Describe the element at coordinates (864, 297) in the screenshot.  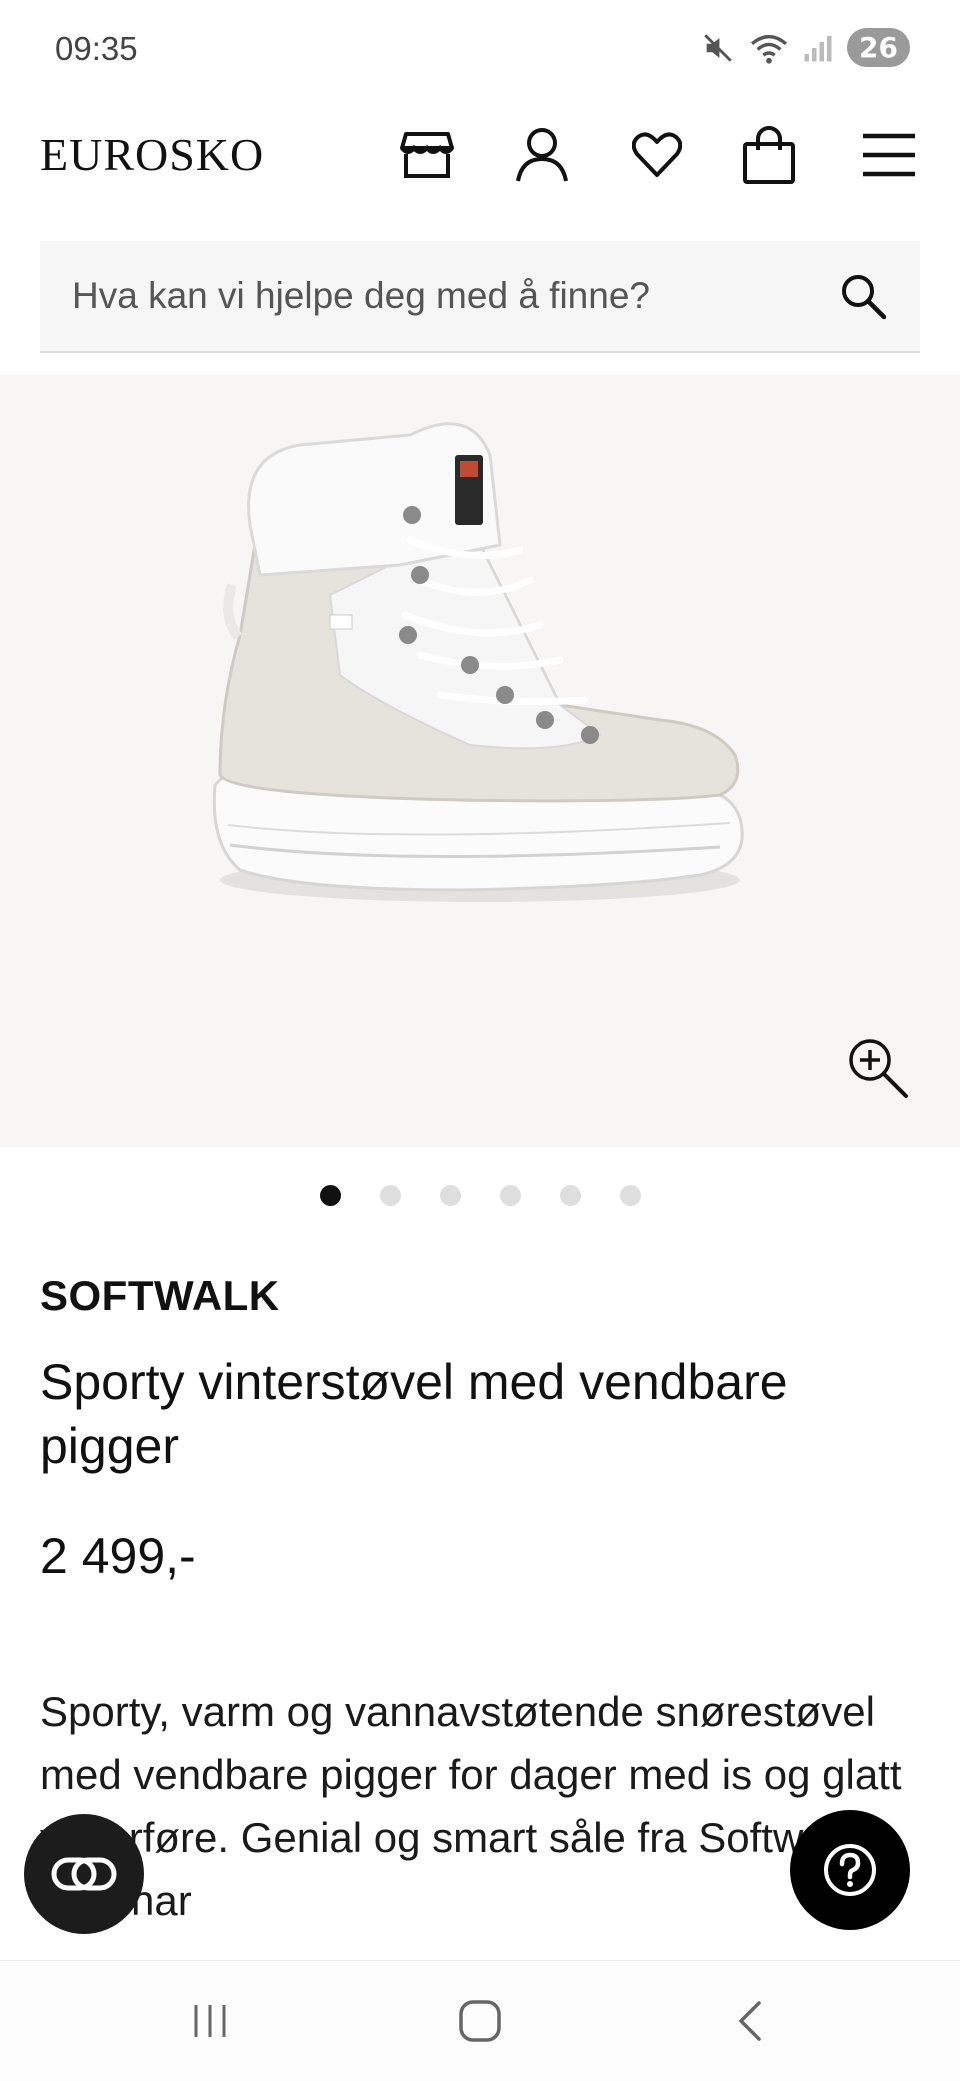
I see `search-icon` at that location.